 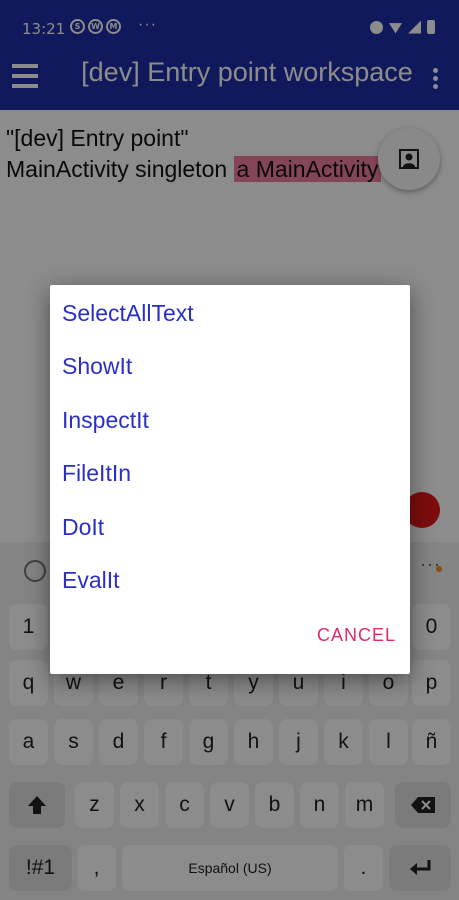 I want to click on menu-item-do-it: DoIt, so click(x=83, y=527).